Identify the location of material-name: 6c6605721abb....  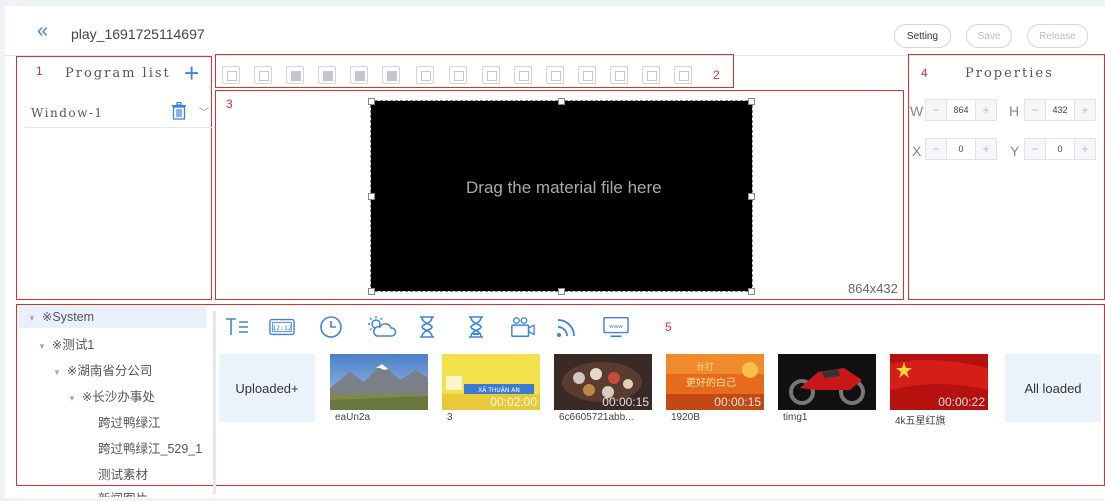
(596, 417).